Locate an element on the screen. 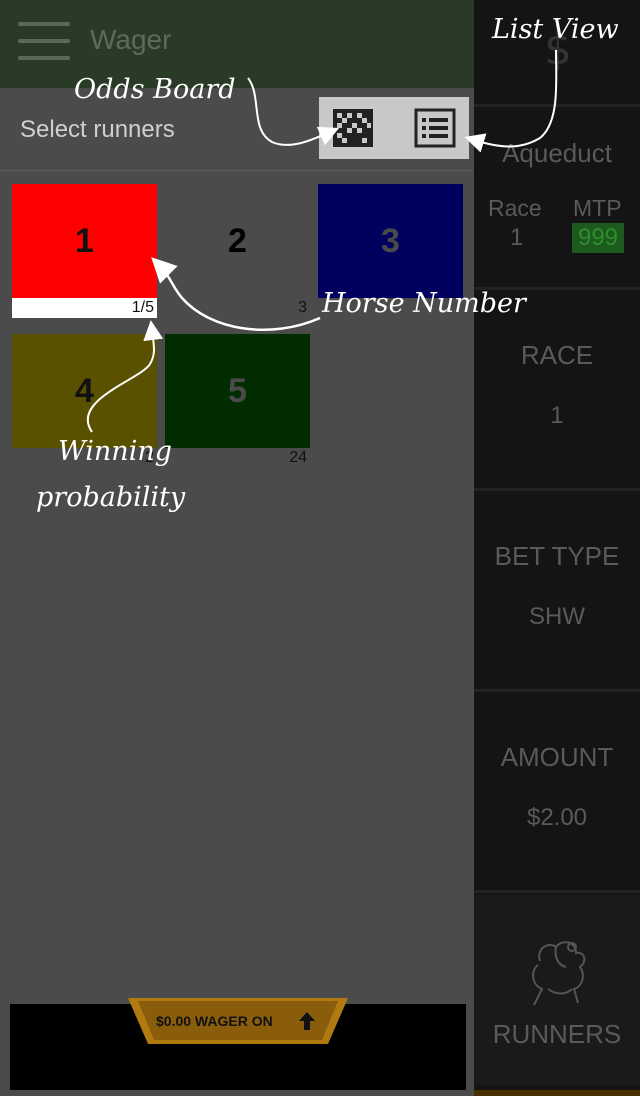  race-section-title: RACE is located at coordinates (557, 355).